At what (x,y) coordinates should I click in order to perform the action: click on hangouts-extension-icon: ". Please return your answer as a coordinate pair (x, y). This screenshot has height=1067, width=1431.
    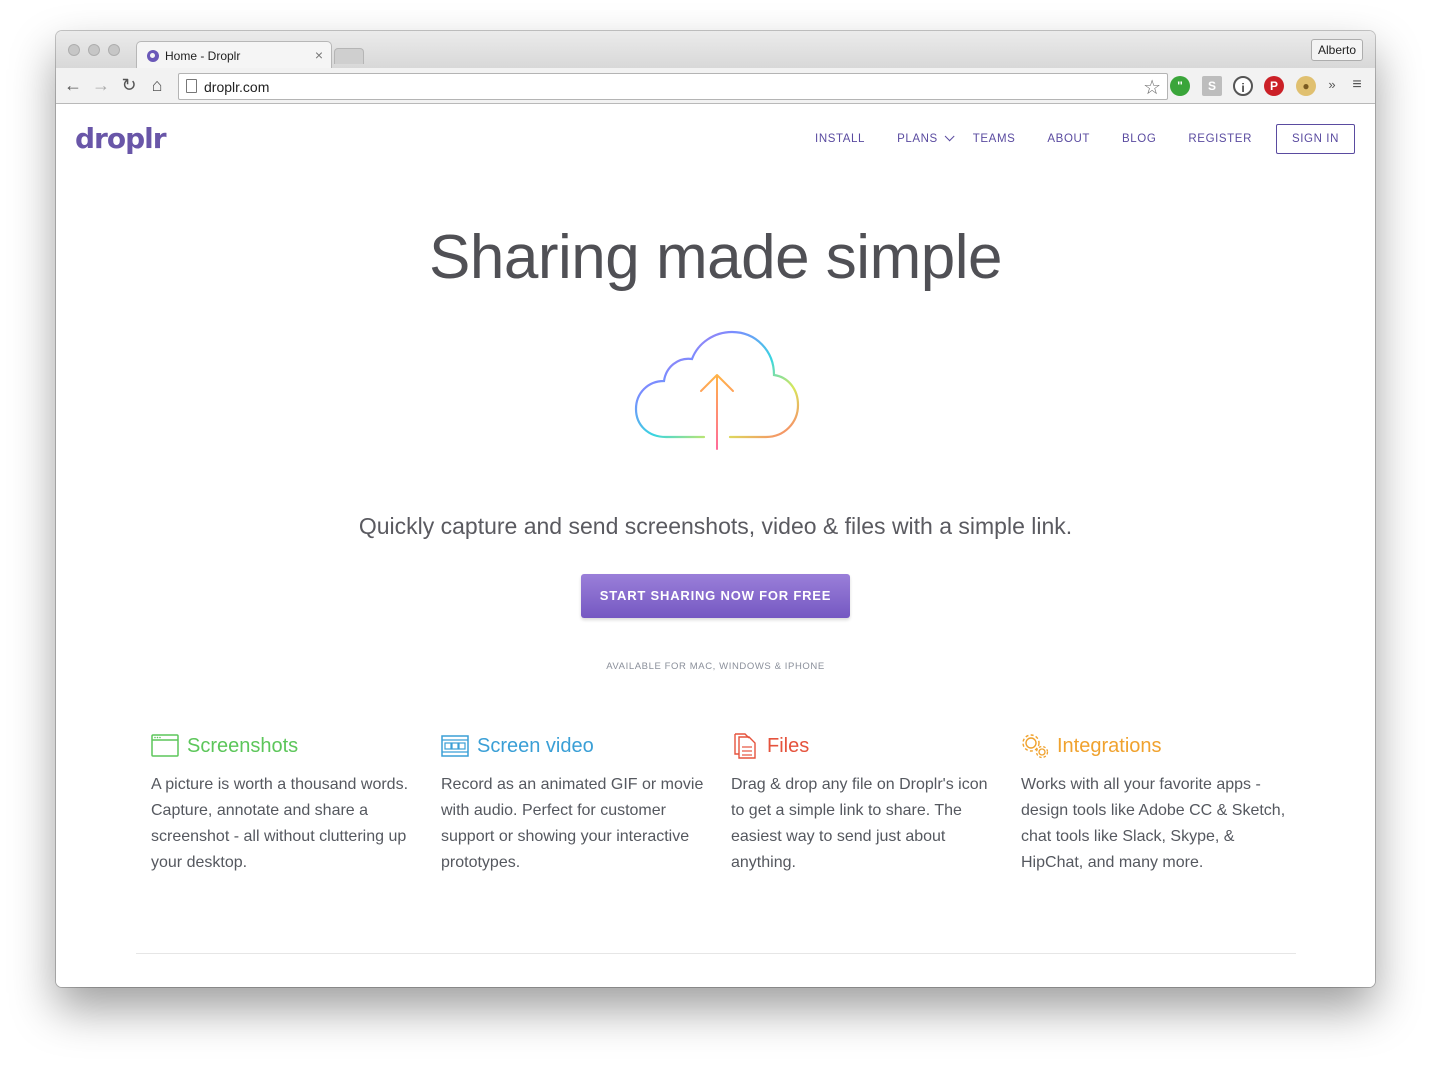
    Looking at the image, I should click on (1180, 86).